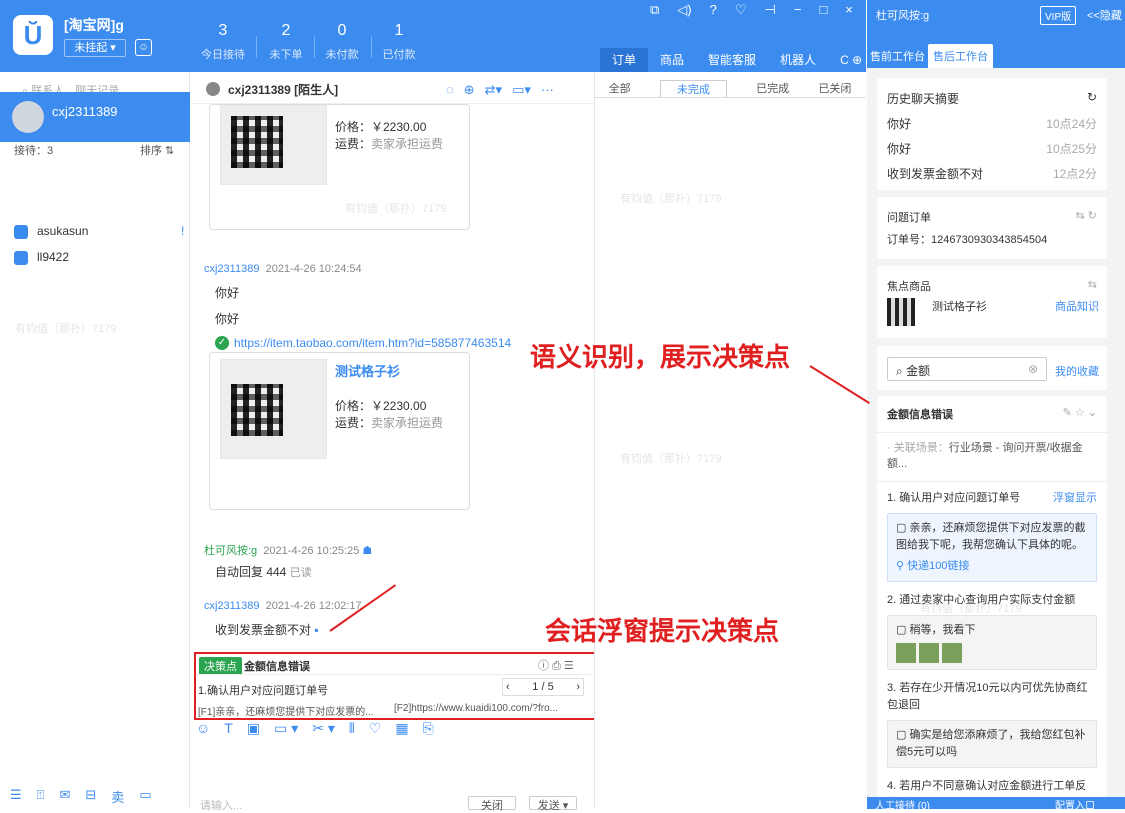 Image resolution: width=1125 pixels, height=813 pixels. Describe the element at coordinates (277, 667) in the screenshot. I see `decision-title: 金额信息错误` at that location.